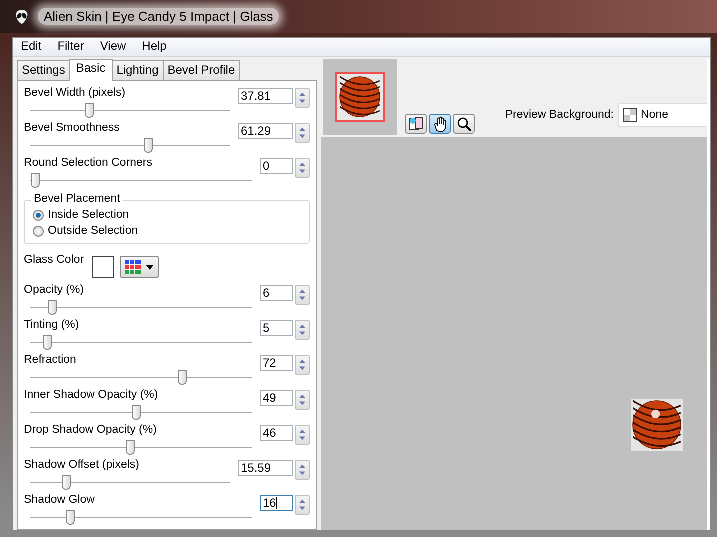  I want to click on slider-label: Drop Shadow Opacity (%), so click(91, 429).